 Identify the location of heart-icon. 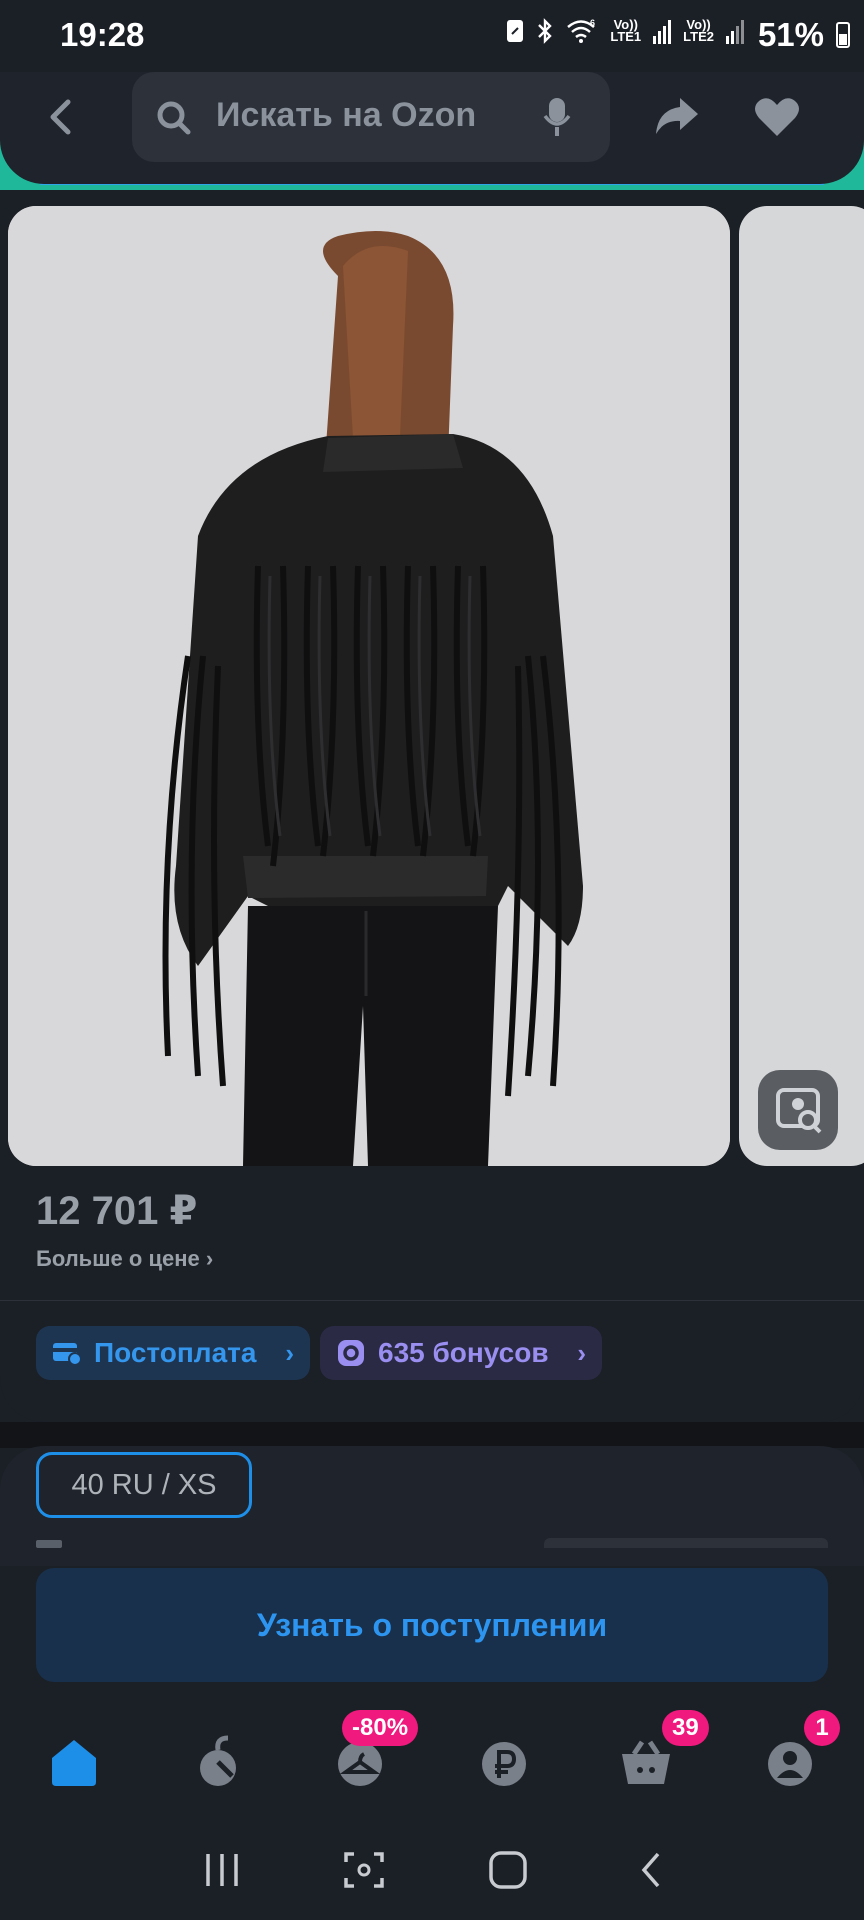
(777, 117).